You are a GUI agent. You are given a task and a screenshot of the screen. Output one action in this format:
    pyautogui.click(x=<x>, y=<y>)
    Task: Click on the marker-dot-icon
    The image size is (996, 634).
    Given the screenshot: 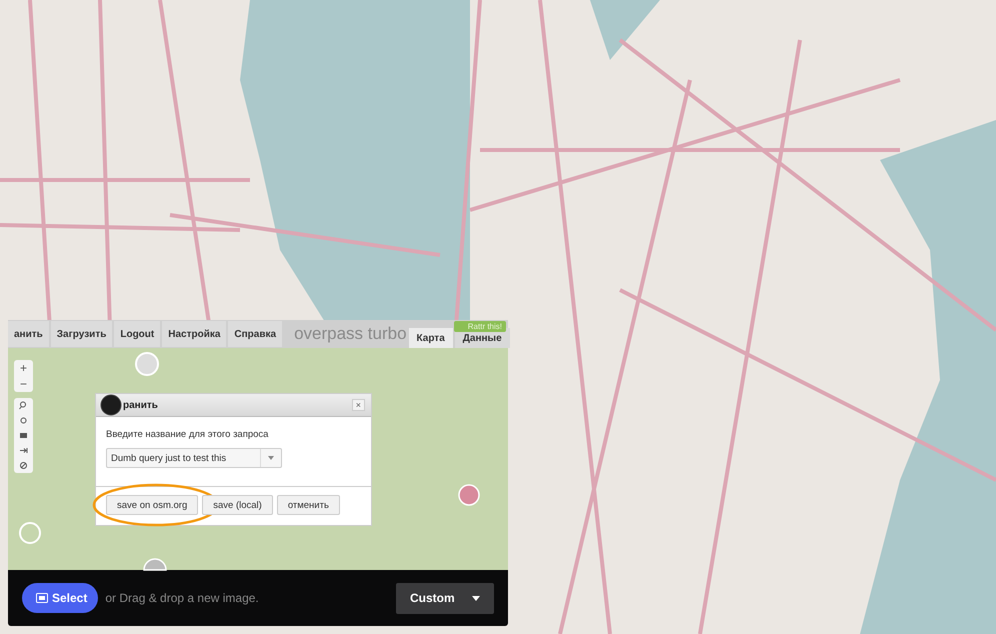 What is the action you would take?
    pyautogui.click(x=111, y=405)
    